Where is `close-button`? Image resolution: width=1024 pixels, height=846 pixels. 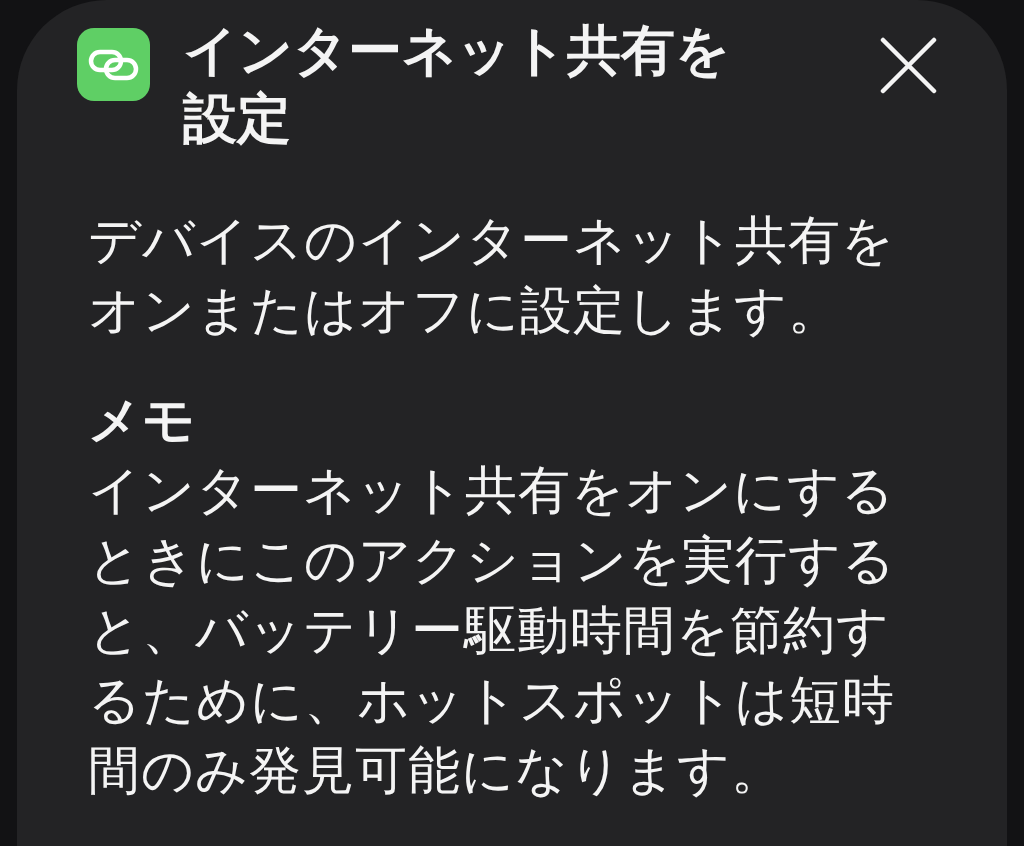
close-button is located at coordinates (908, 65).